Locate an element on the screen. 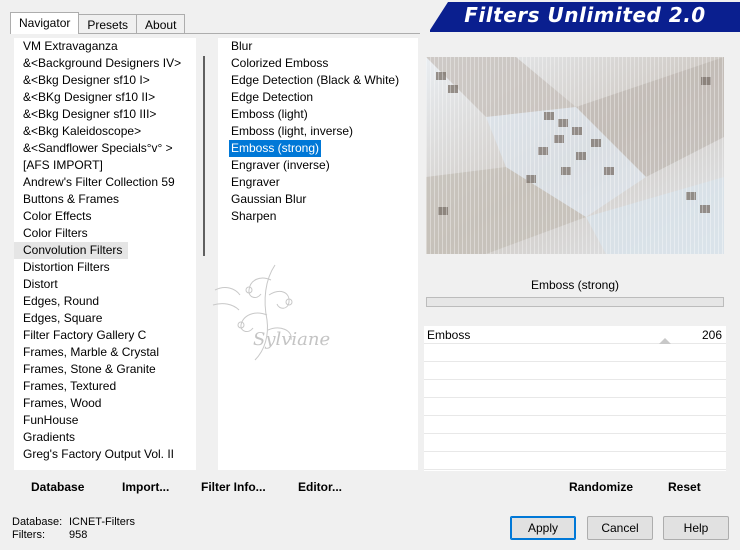 The height and width of the screenshot is (550, 740). filter-item: Colorized Emboss is located at coordinates (318, 63).